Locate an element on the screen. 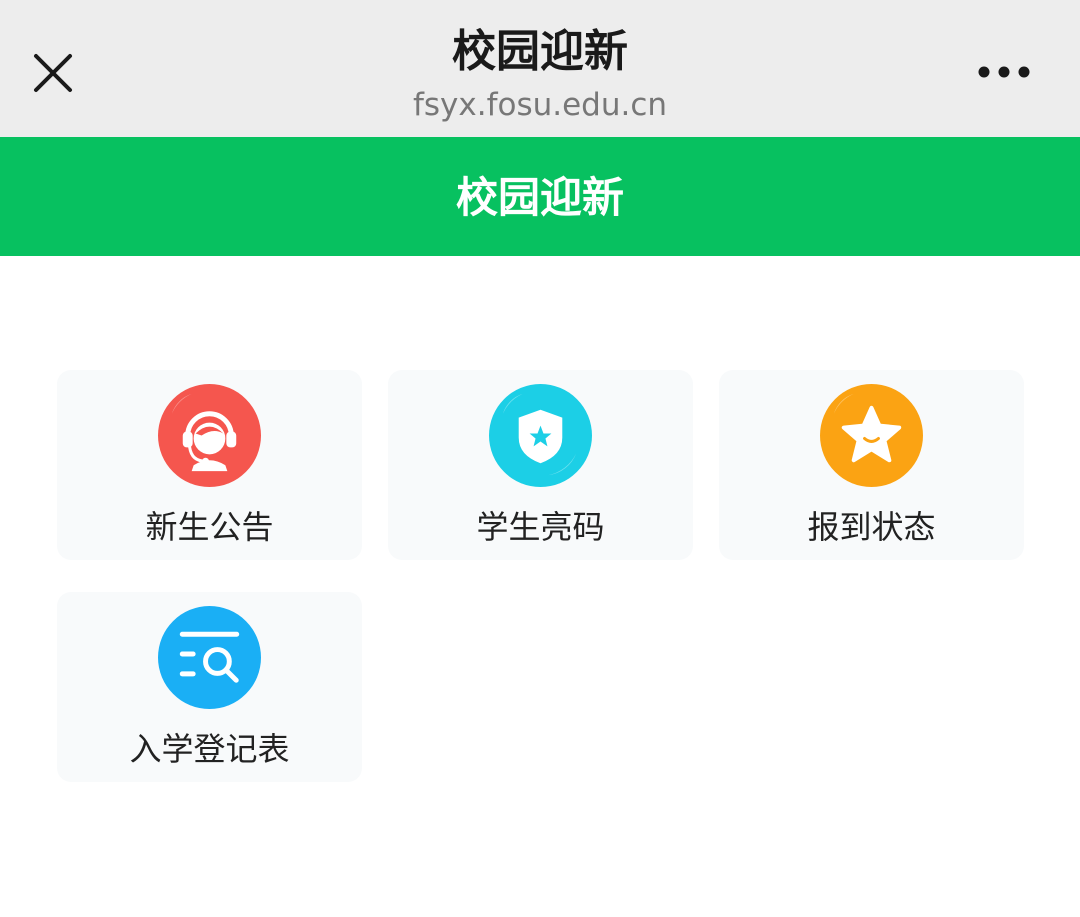 The width and height of the screenshot is (1080, 917). menu-item-notice: 新生公告 is located at coordinates (209, 465).